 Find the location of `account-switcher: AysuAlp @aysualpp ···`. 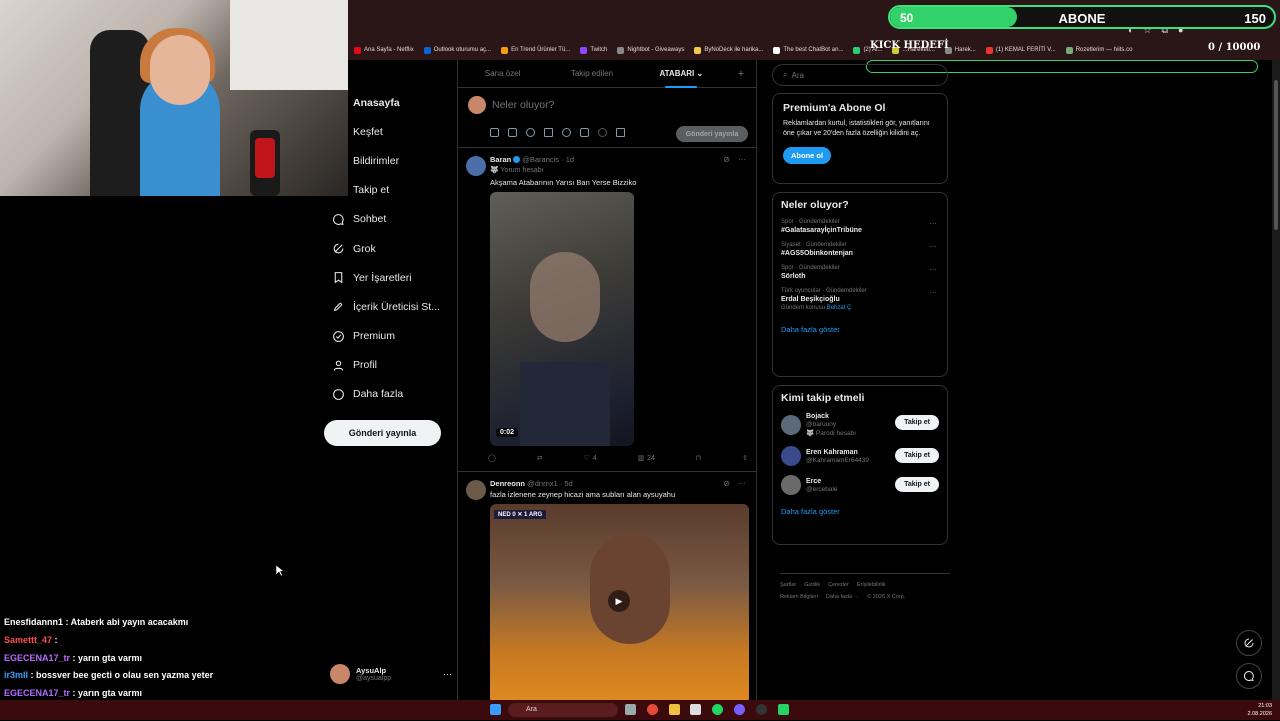

account-switcher: AysuAlp @aysualpp ··· is located at coordinates (391, 674).